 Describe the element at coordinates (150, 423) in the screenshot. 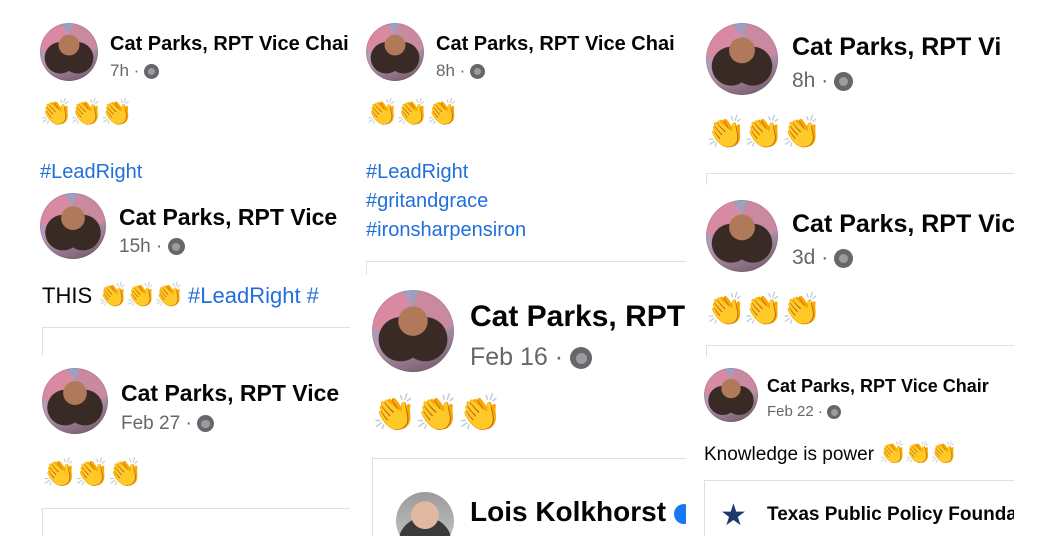

I see `timestamp: Feb 27` at that location.